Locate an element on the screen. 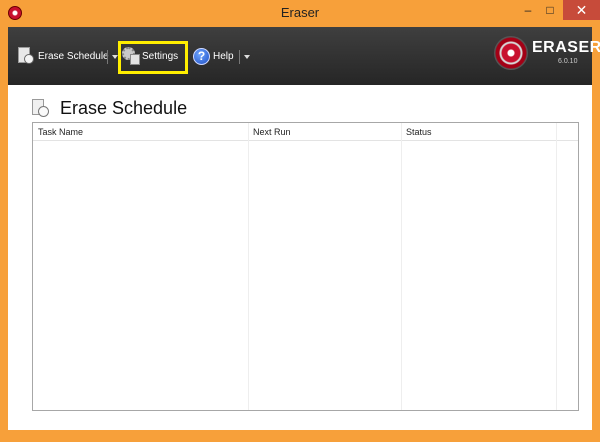  column-header-next-run: Next Run is located at coordinates (272, 132).